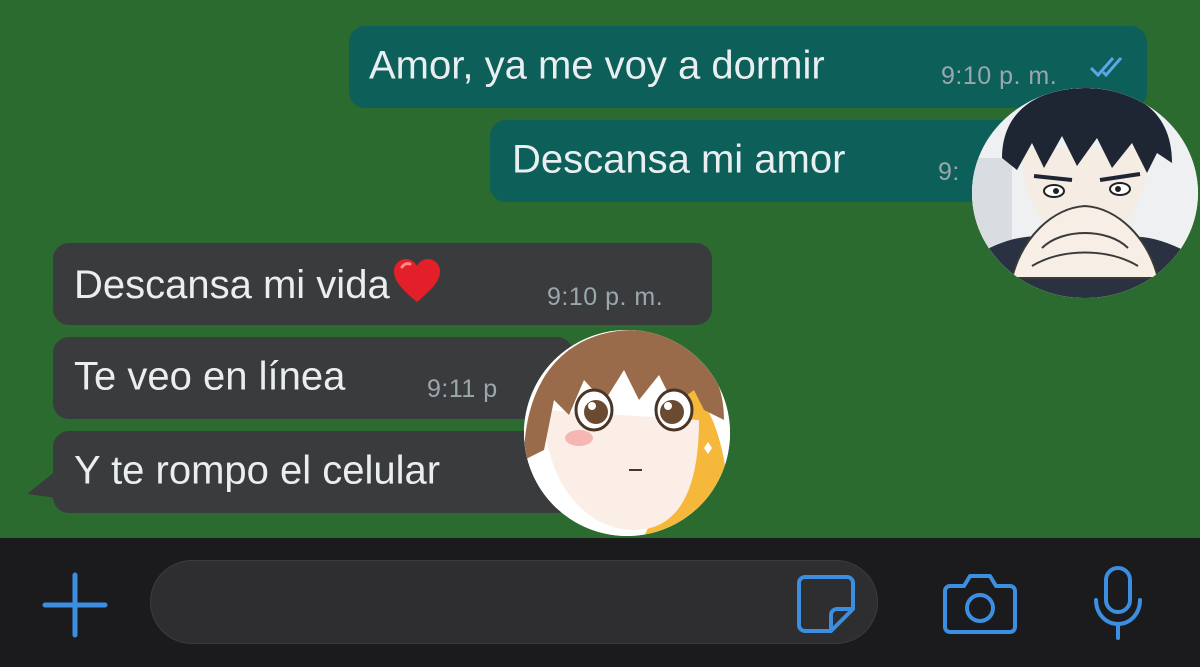 The width and height of the screenshot is (1200, 667). I want to click on message-text: Te veo en línea, so click(210, 376).